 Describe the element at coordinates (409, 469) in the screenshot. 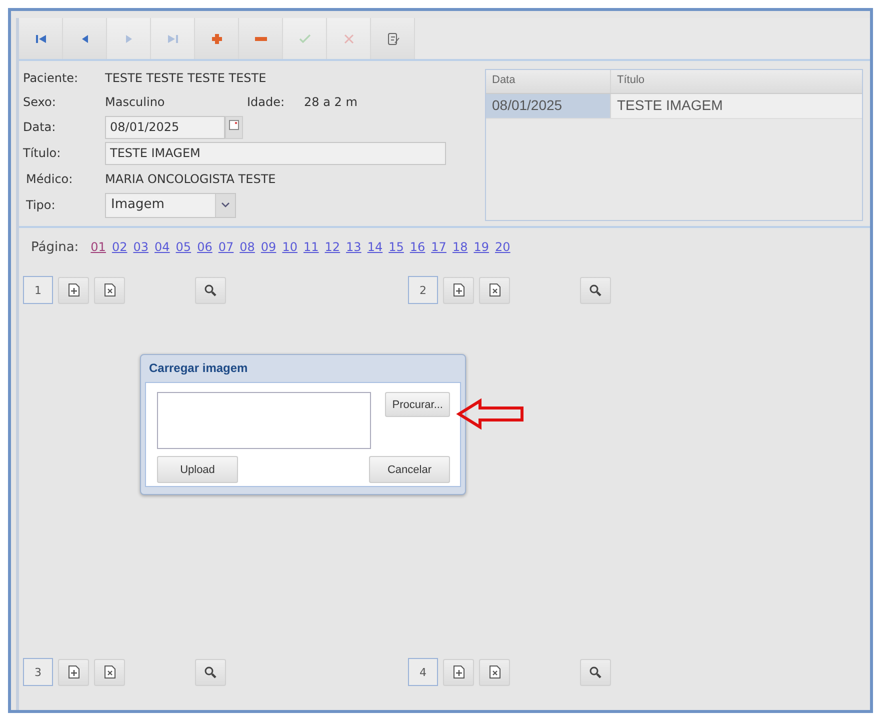

I see `cancel-button: Cancelar` at that location.